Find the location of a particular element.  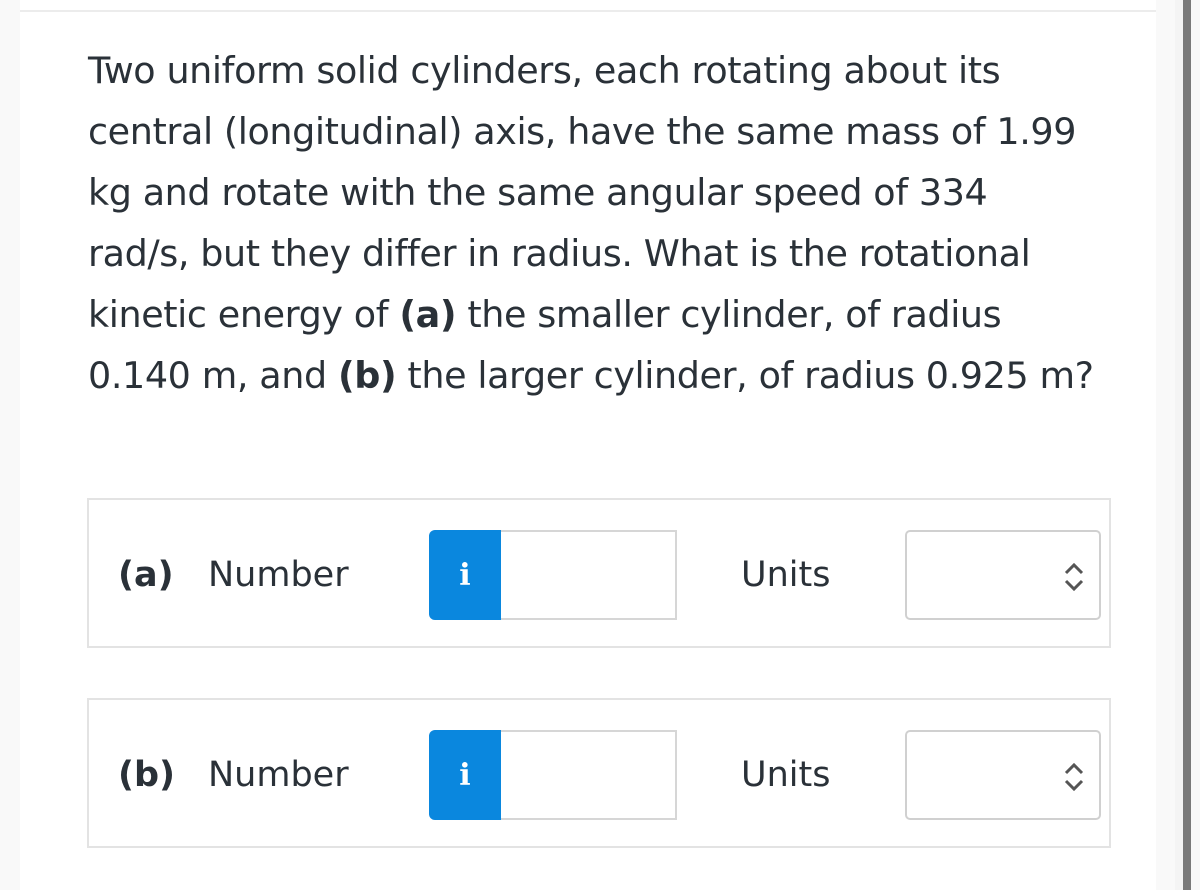

question-part-a-marker: (a) is located at coordinates (428, 314).